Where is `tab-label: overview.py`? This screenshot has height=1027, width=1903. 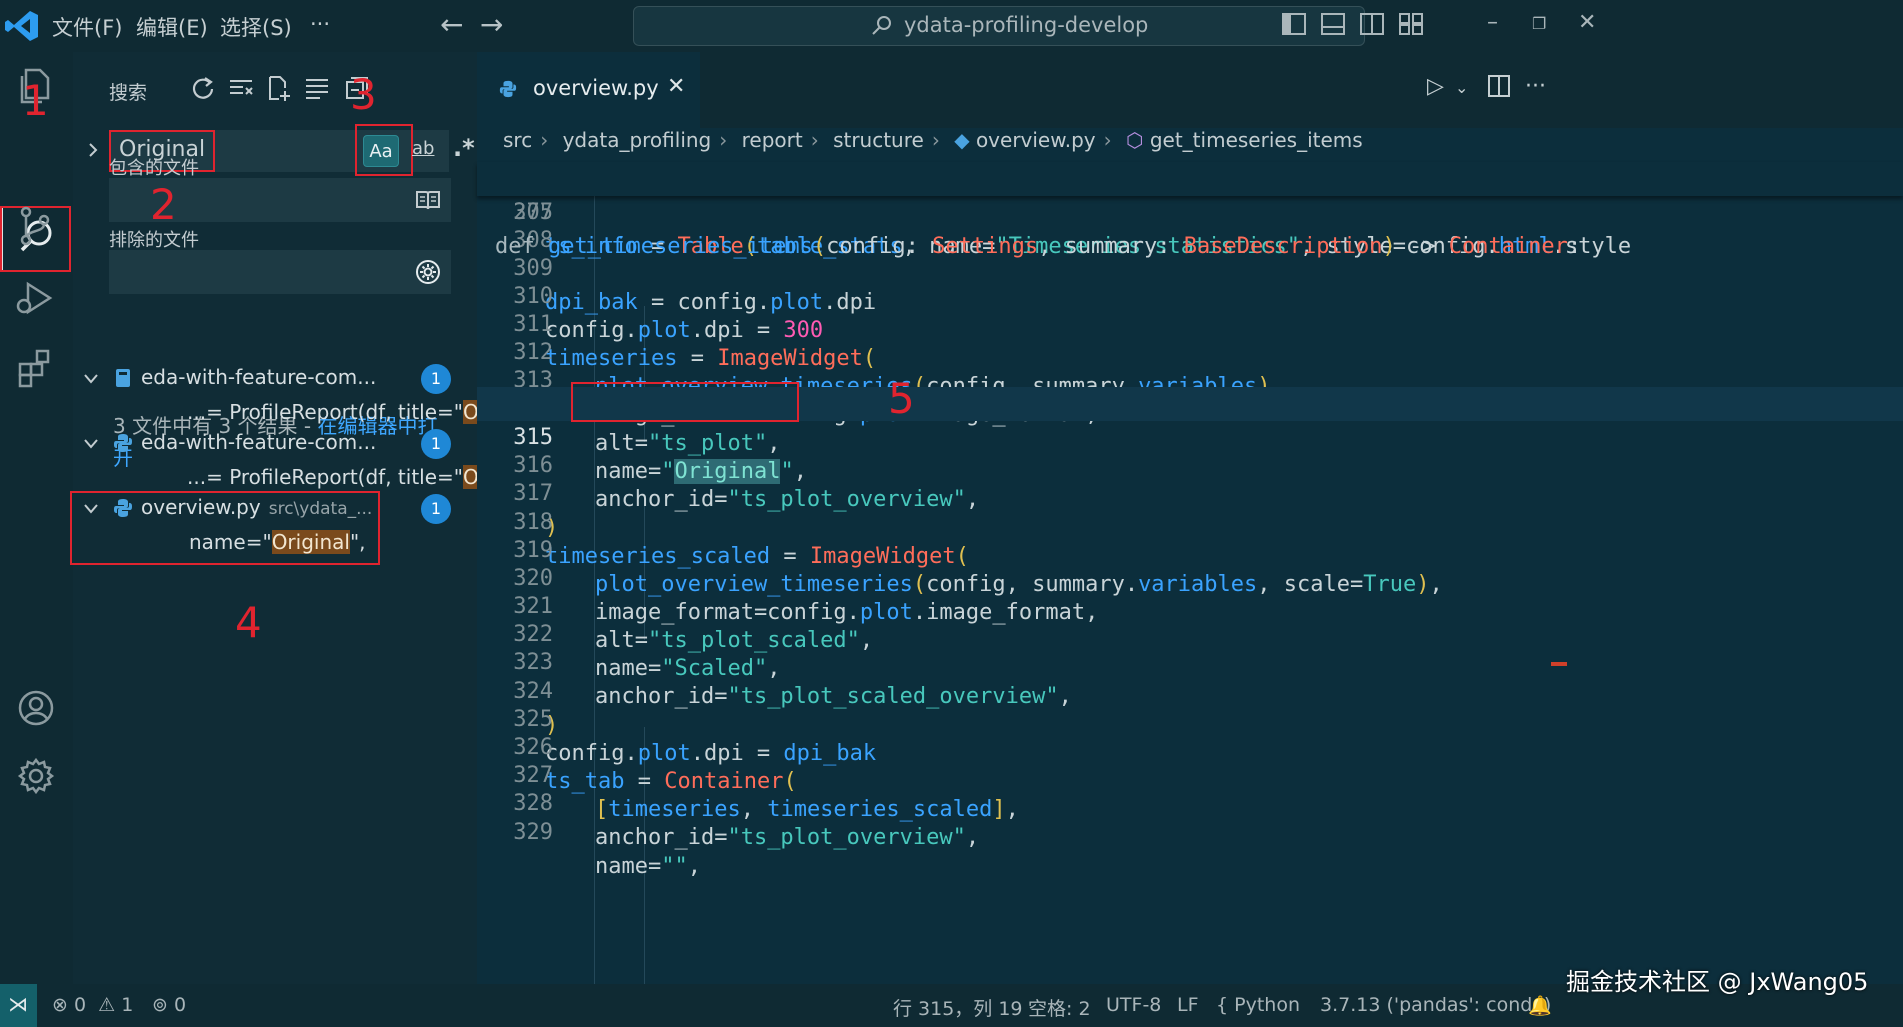 tab-label: overview.py is located at coordinates (596, 88).